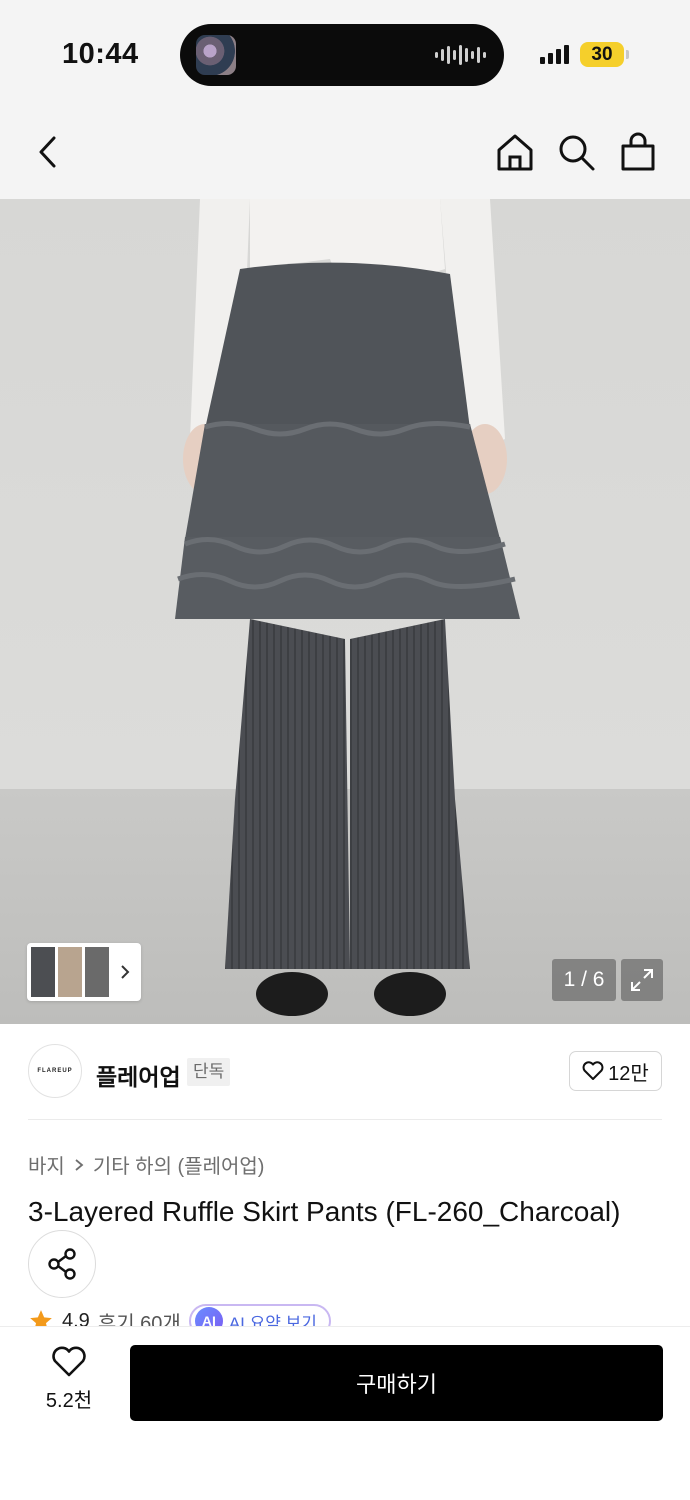  I want to click on cellular-signal-icon, so click(554, 54).